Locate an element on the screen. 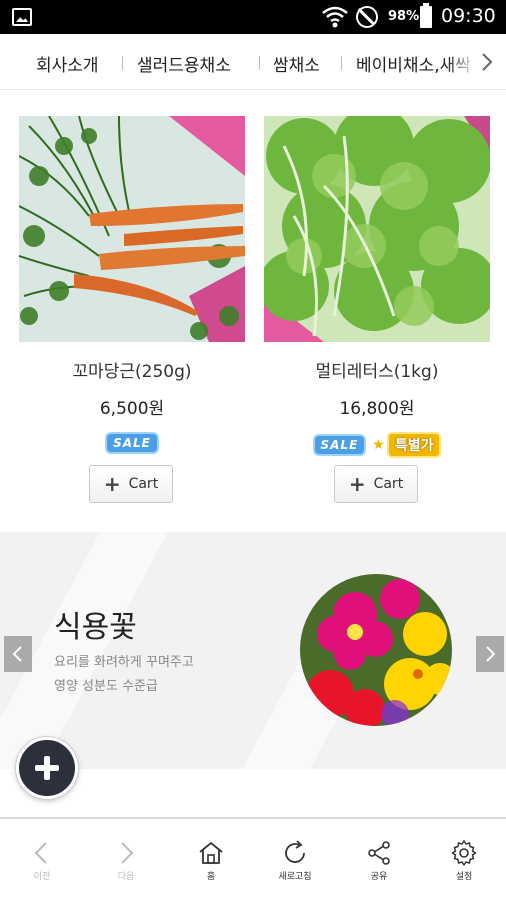  home-icon is located at coordinates (211, 852).